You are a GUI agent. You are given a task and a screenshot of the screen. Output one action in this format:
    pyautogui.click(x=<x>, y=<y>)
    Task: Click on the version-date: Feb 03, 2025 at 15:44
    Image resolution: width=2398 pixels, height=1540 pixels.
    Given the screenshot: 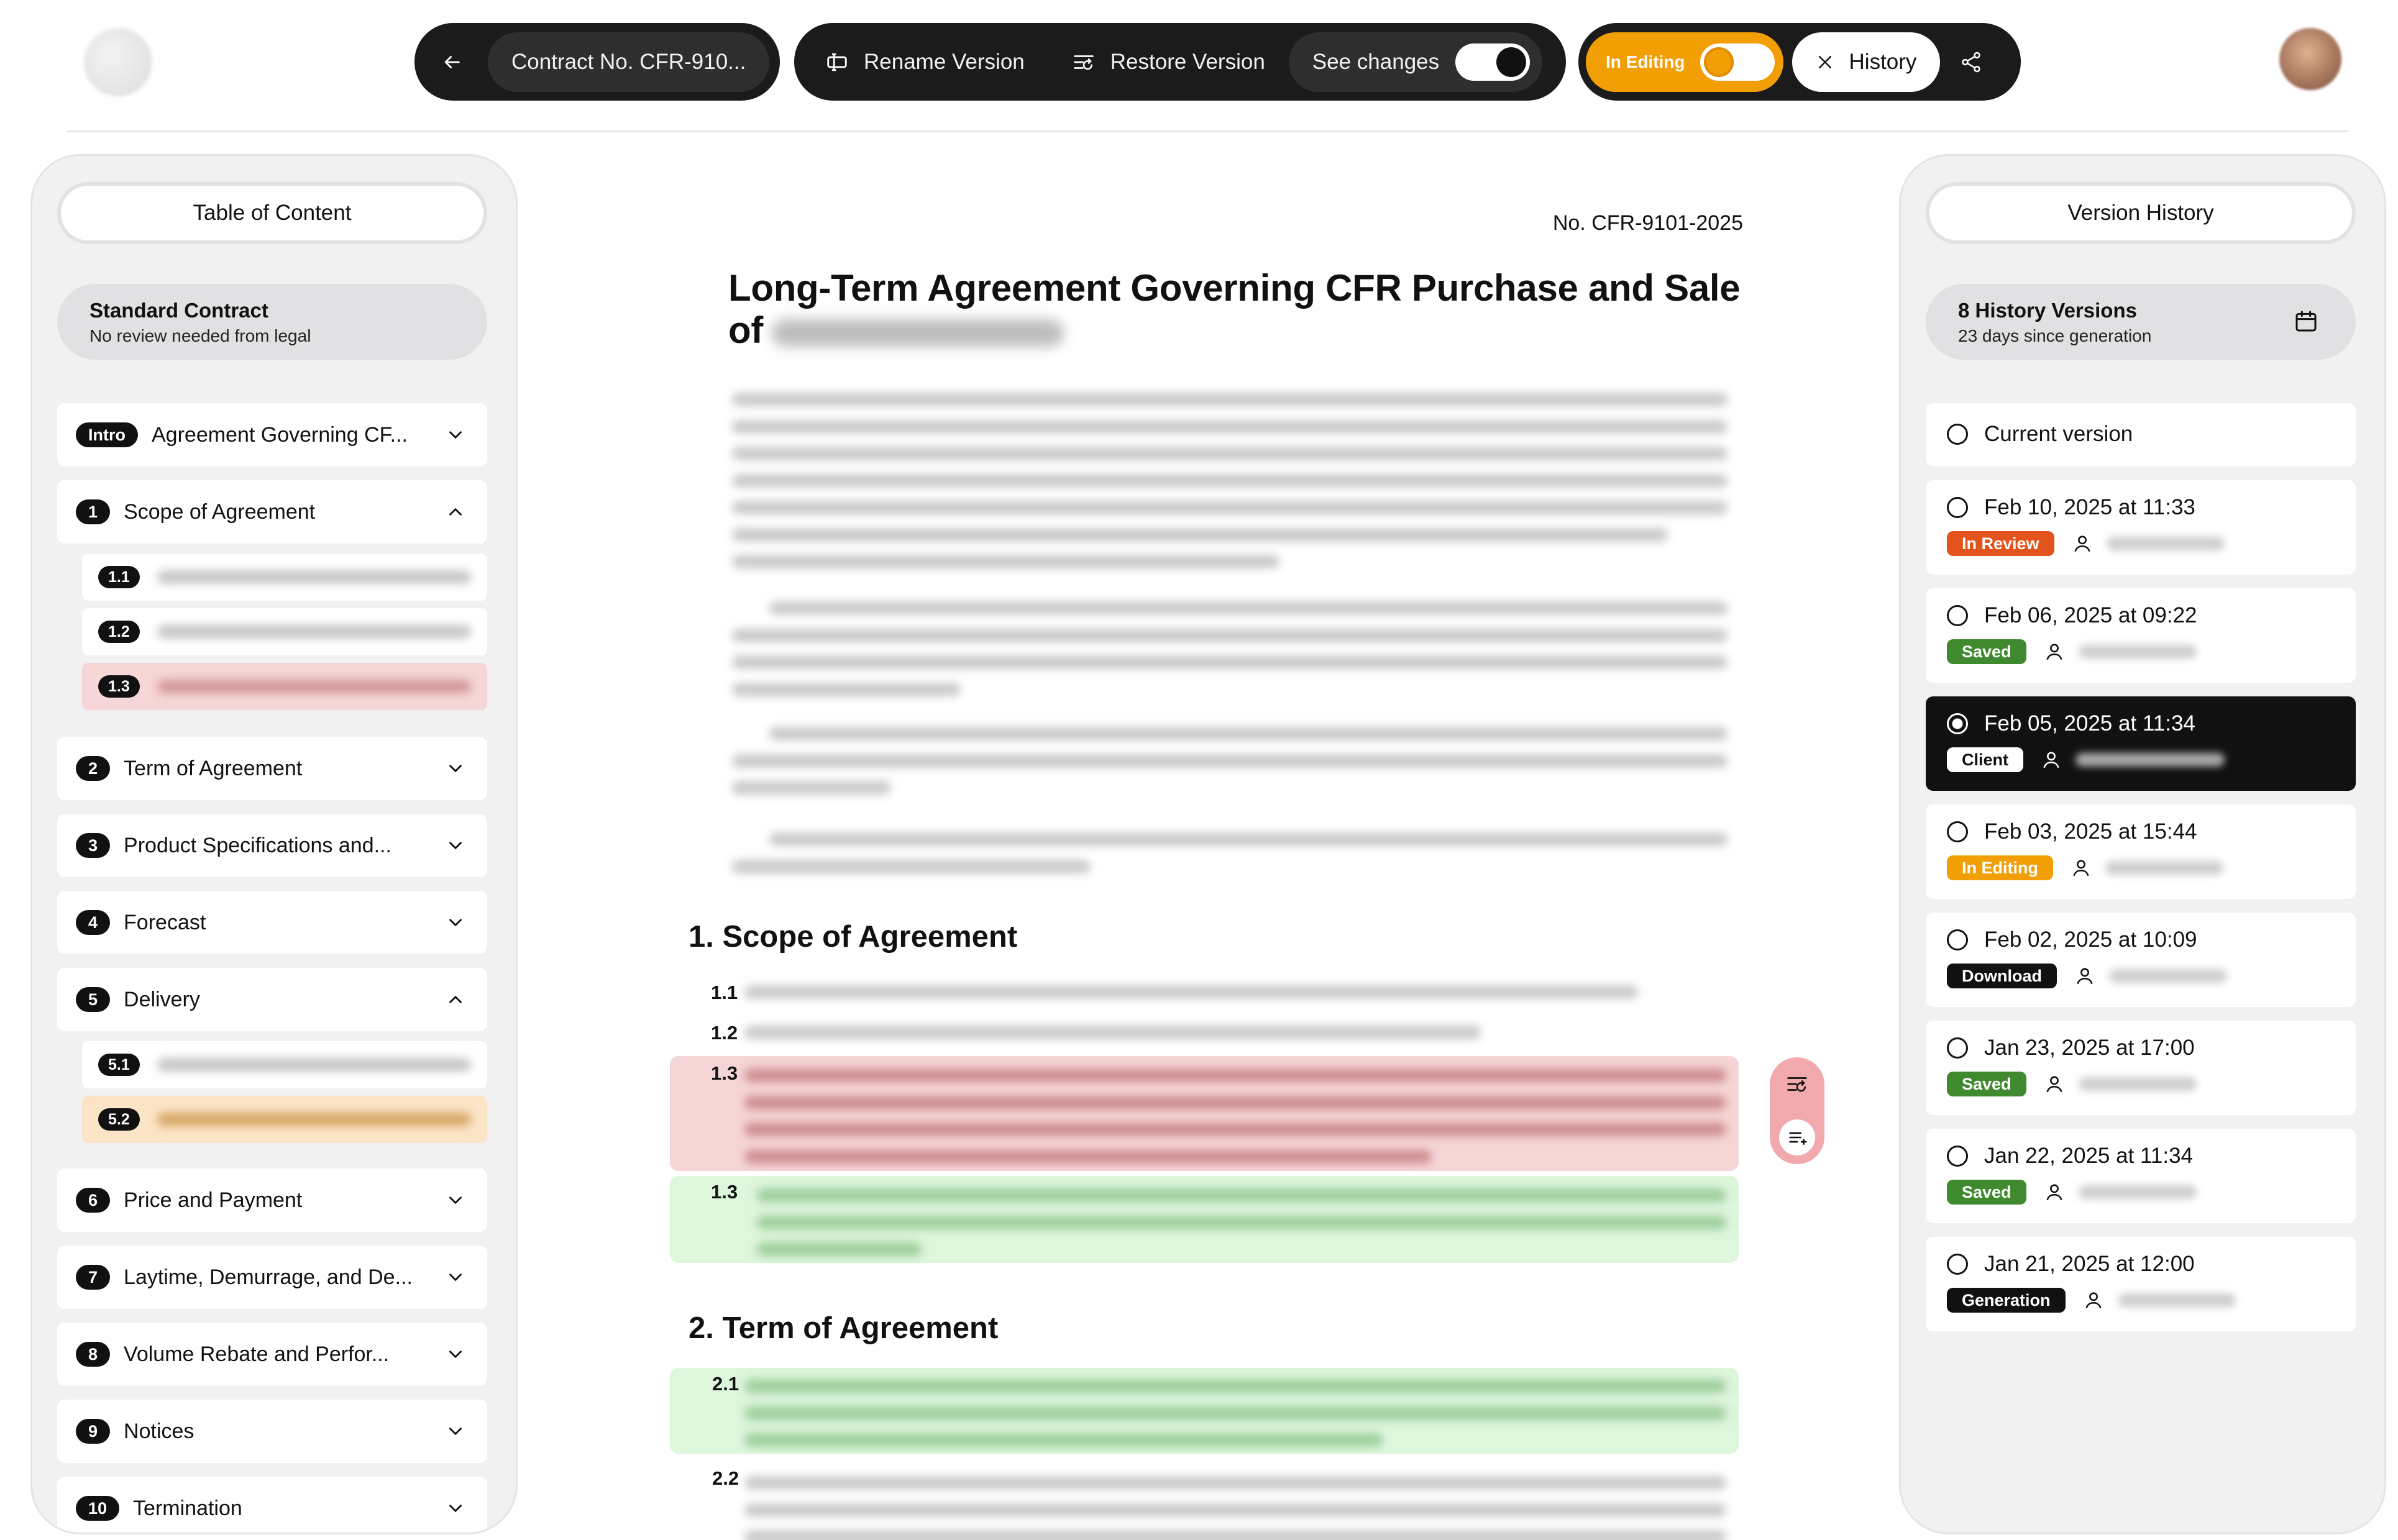 What is the action you would take?
    pyautogui.click(x=2091, y=831)
    